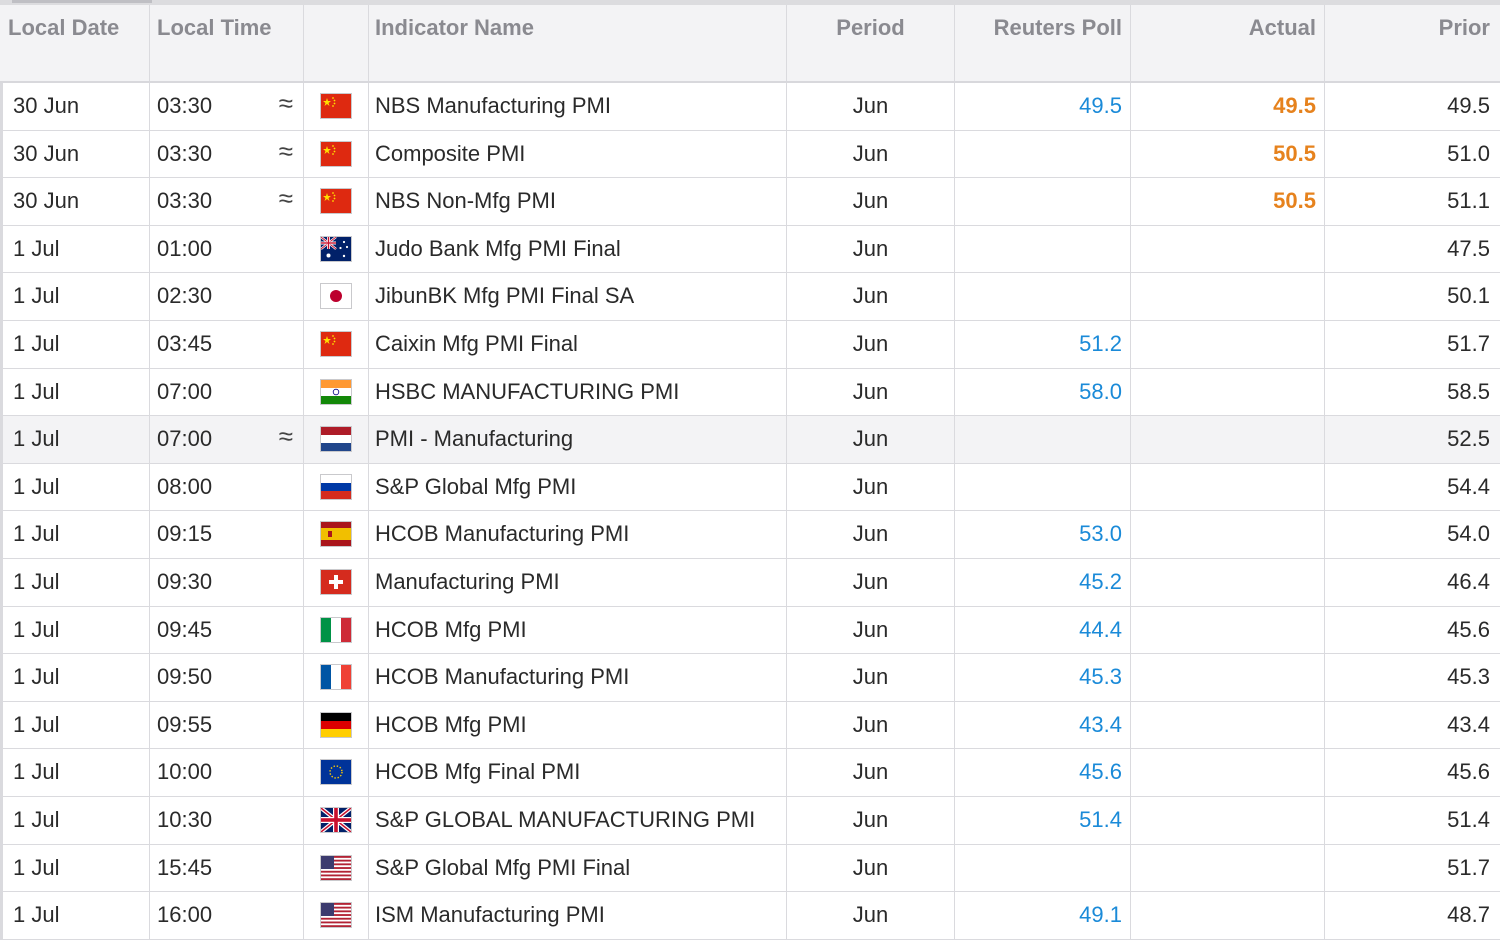 The width and height of the screenshot is (1500, 940). I want to click on table-row: 1 Jul 09:55 HCOB Mfg PMI Jun 43.4 43.4, so click(750, 725).